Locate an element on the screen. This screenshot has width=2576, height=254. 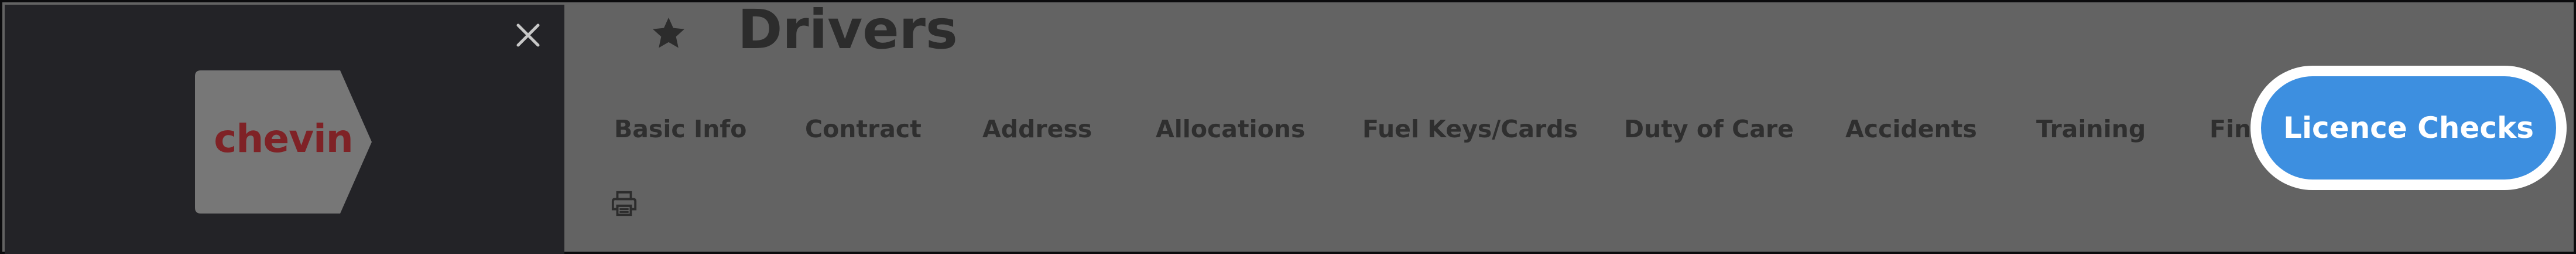
print-button is located at coordinates (624, 203).